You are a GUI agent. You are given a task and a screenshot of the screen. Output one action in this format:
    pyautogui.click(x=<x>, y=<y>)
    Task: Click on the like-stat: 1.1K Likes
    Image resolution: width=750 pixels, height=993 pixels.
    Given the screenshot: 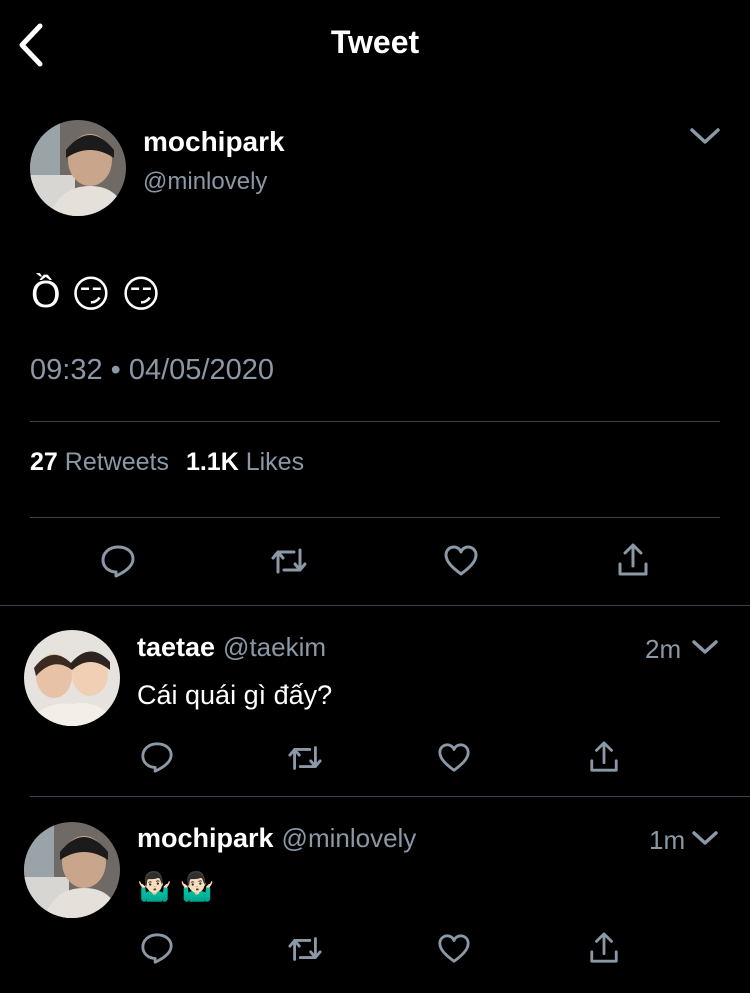 What is the action you would take?
    pyautogui.click(x=245, y=462)
    